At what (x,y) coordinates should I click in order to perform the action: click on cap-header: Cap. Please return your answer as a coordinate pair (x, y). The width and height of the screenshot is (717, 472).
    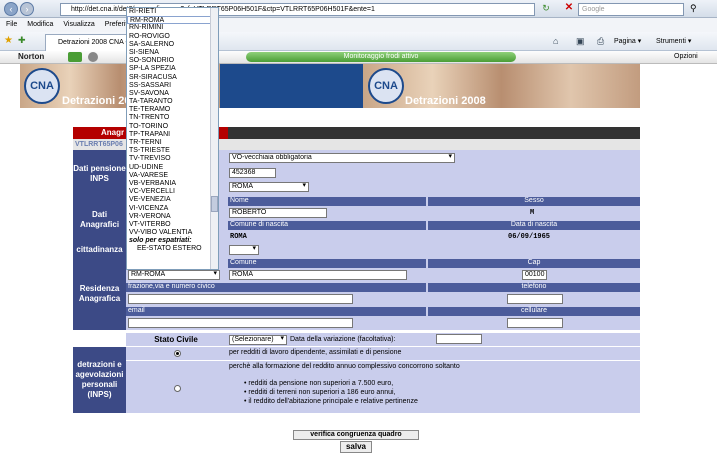
    Looking at the image, I should click on (534, 263).